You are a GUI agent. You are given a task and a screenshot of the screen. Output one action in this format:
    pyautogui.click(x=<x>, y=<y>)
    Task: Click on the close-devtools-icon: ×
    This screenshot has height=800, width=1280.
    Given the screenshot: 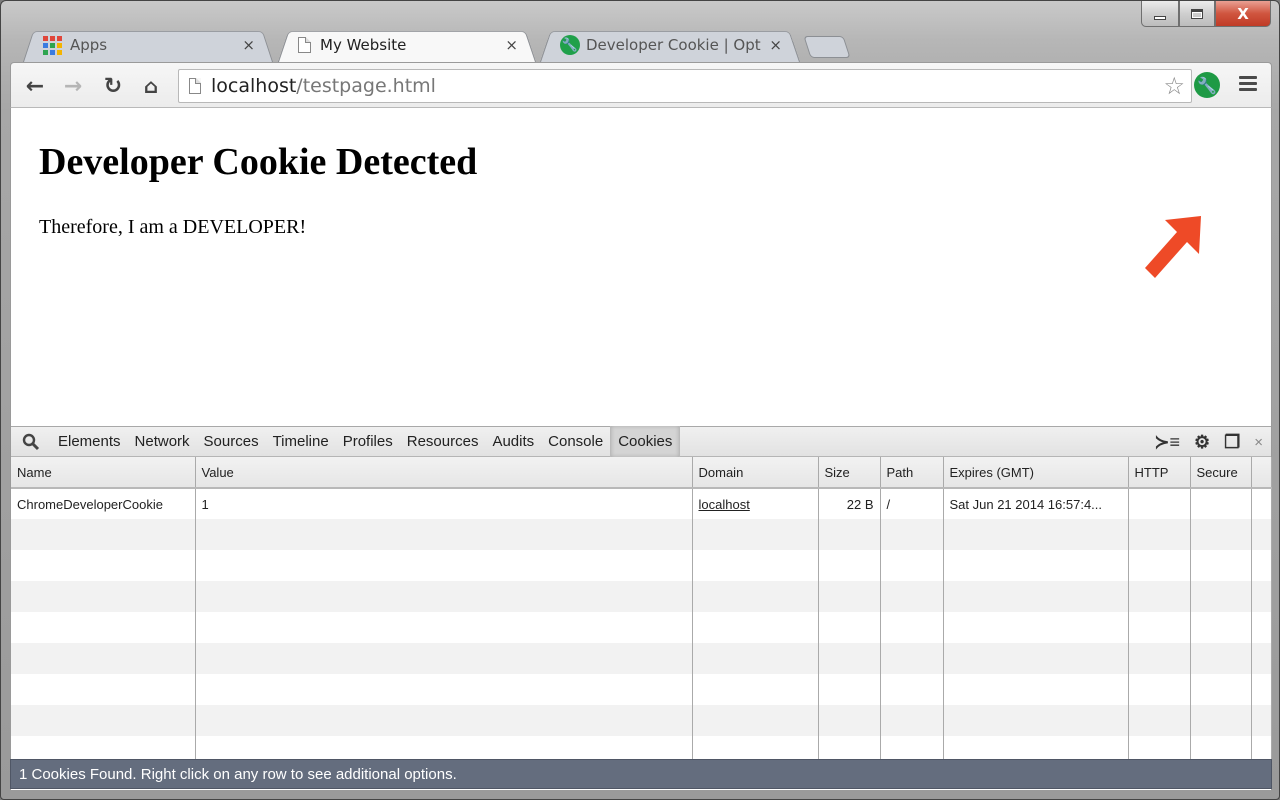 What is the action you would take?
    pyautogui.click(x=1258, y=442)
    